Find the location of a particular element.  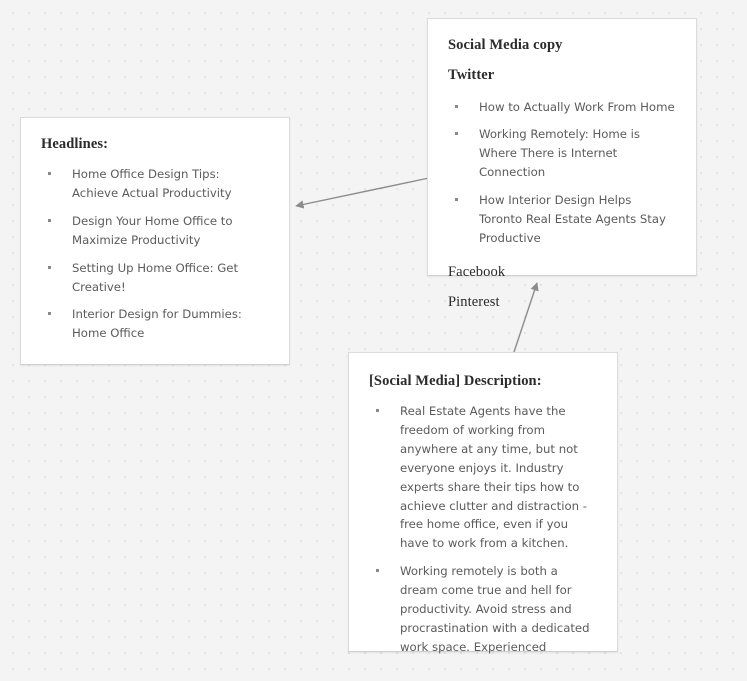

list-item-text: Setting Up Home Office: Get Creative! is located at coordinates (155, 277).